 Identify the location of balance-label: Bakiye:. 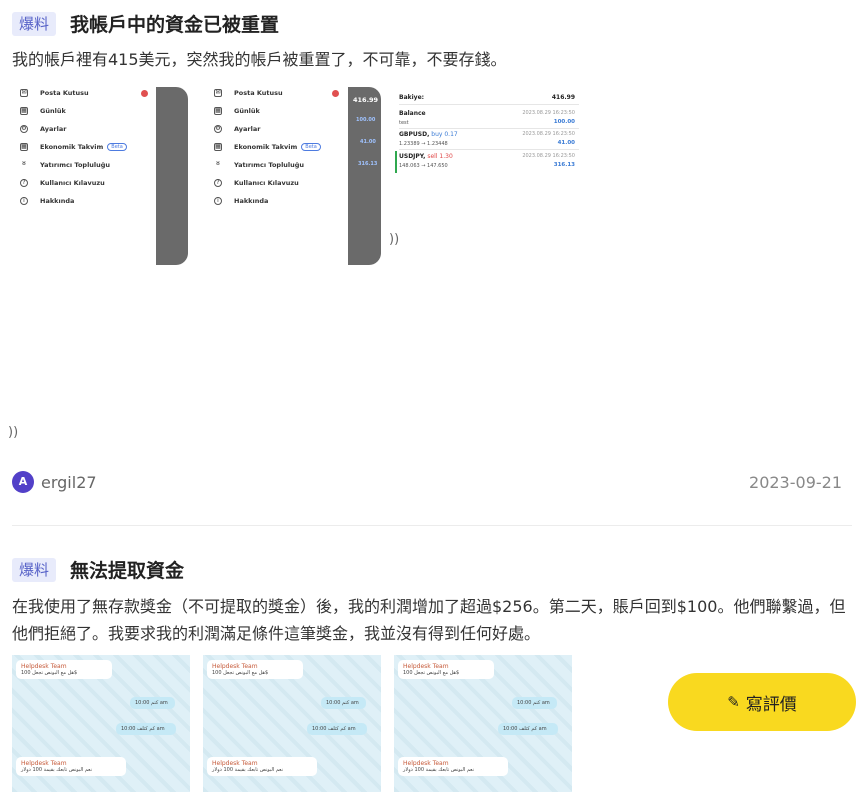
(412, 97).